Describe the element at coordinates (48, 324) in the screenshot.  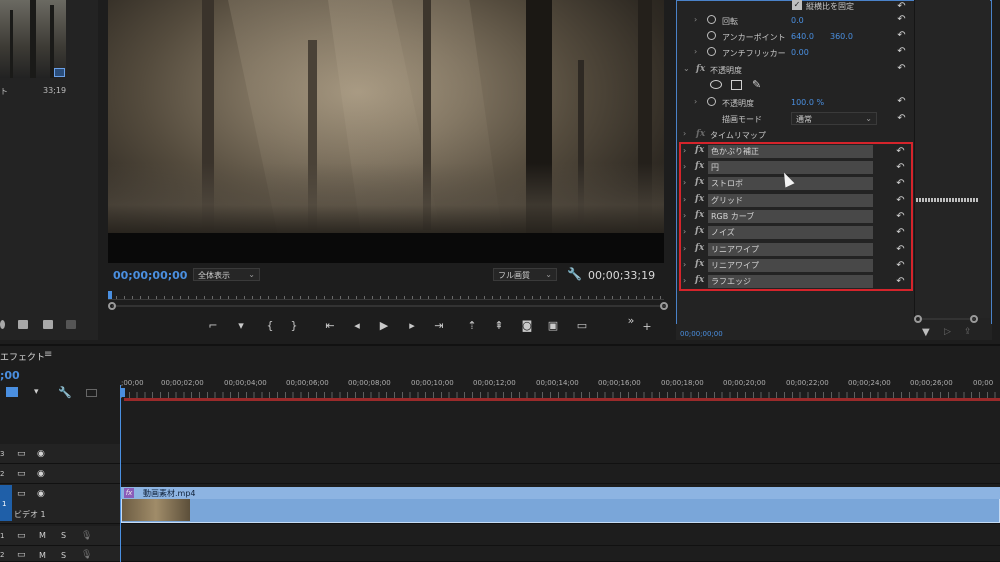
I see `new-item-icon` at that location.